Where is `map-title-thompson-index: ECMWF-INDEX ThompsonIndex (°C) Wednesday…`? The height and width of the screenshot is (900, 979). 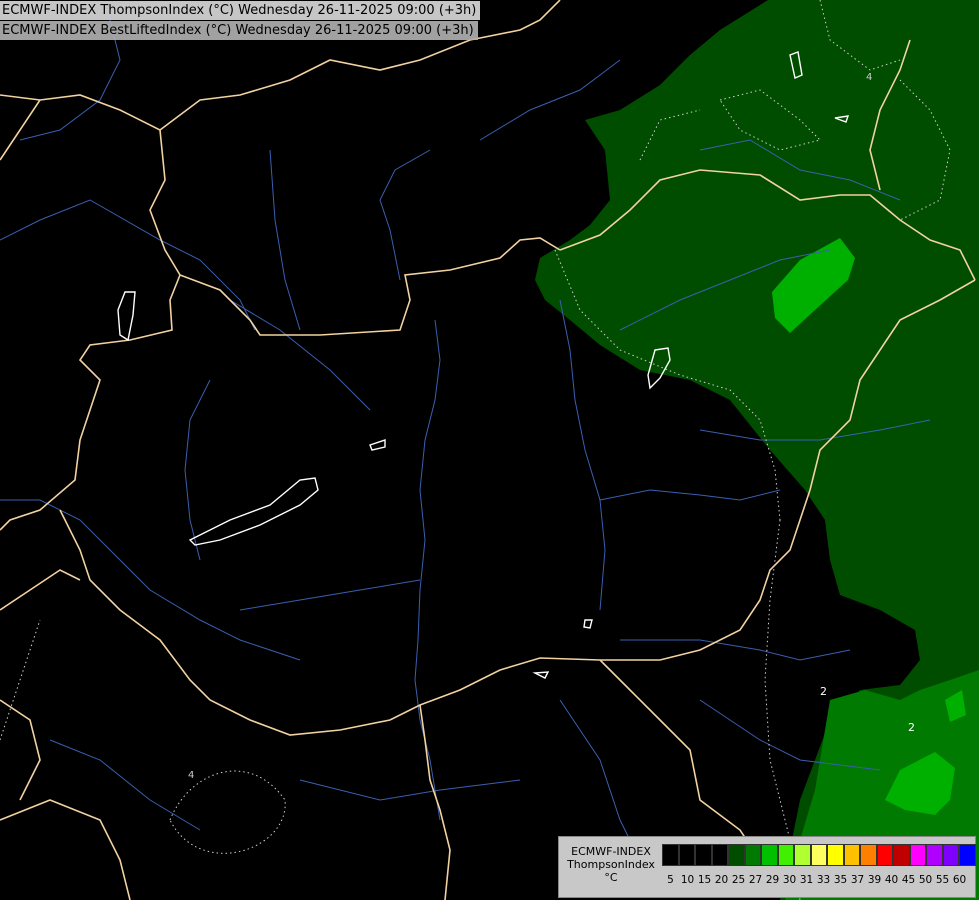 map-title-thompson-index: ECMWF-INDEX ThompsonIndex (°C) Wednesday… is located at coordinates (240, 10).